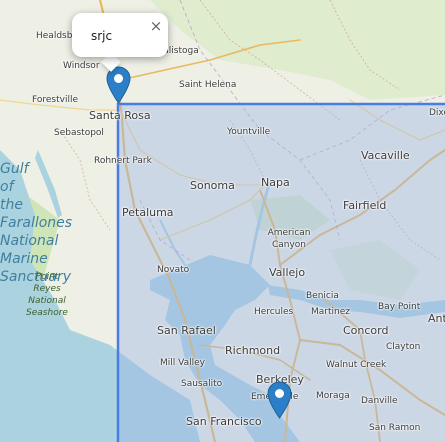  I want to click on place-label: San Ramon, so click(395, 428).